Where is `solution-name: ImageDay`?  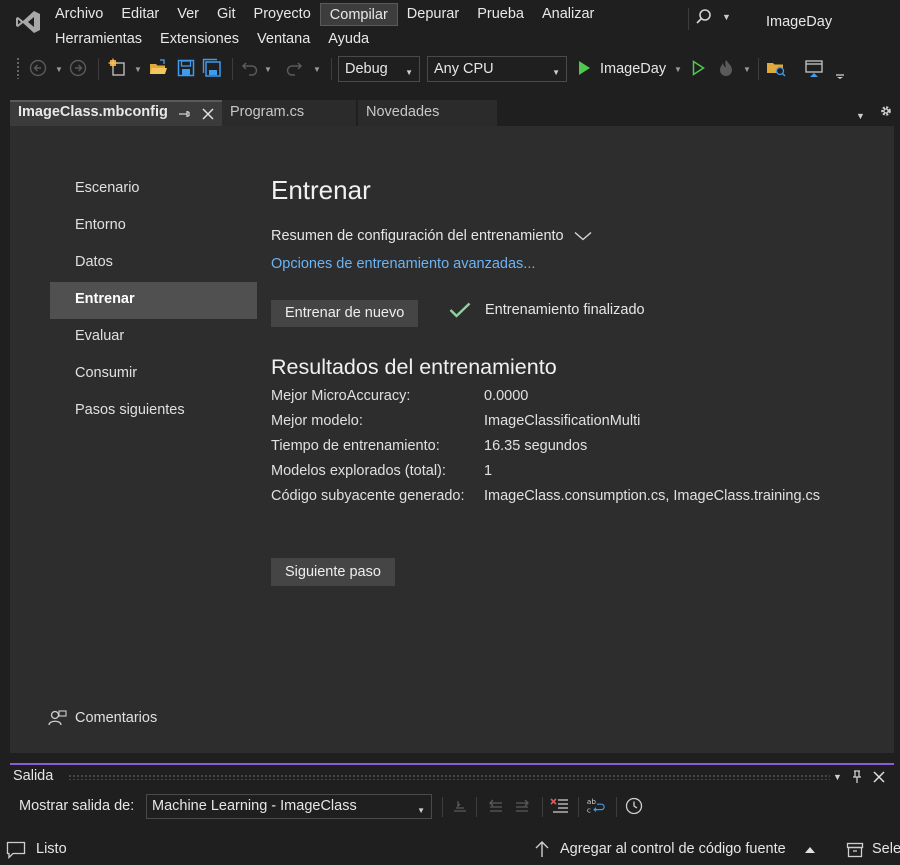
solution-name: ImageDay is located at coordinates (799, 22).